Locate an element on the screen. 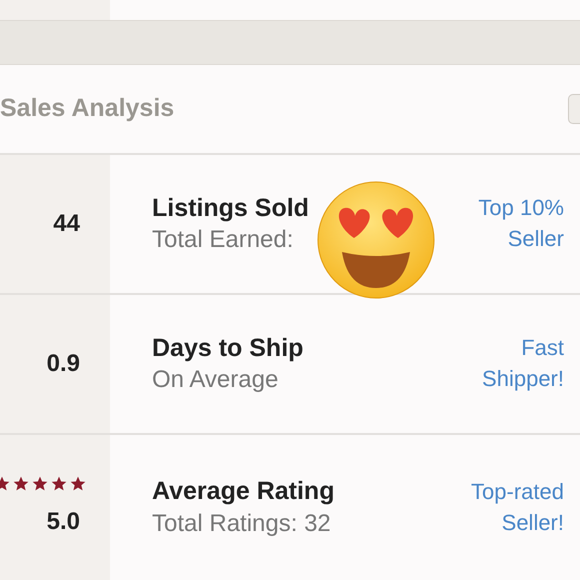 This screenshot has width=580, height=580. stat-value: 0.9 is located at coordinates (63, 364).